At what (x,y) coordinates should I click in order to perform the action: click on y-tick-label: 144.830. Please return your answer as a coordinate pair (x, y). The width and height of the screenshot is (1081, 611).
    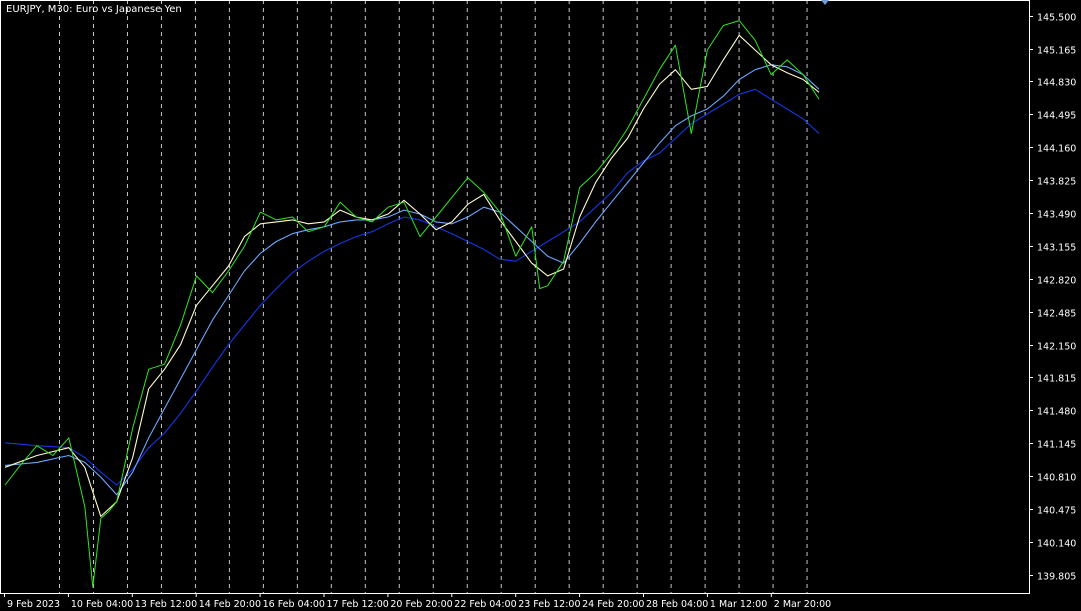
    Looking at the image, I should click on (1056, 83).